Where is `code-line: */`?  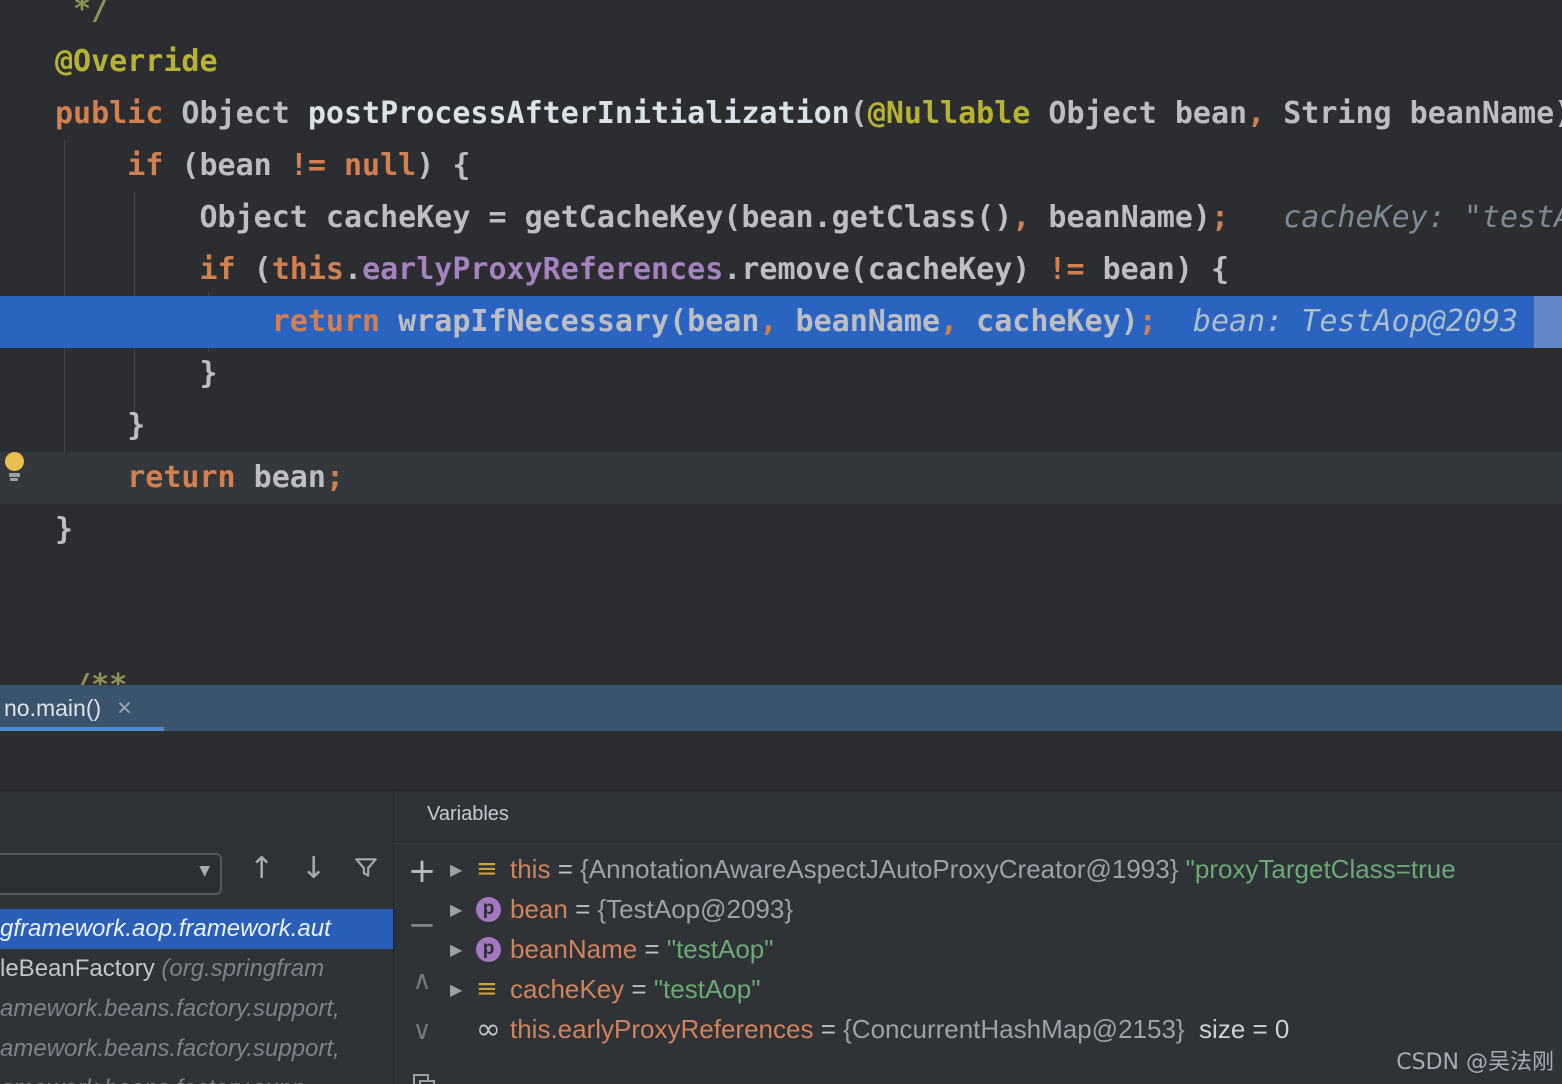 code-line: */ is located at coordinates (781, 18).